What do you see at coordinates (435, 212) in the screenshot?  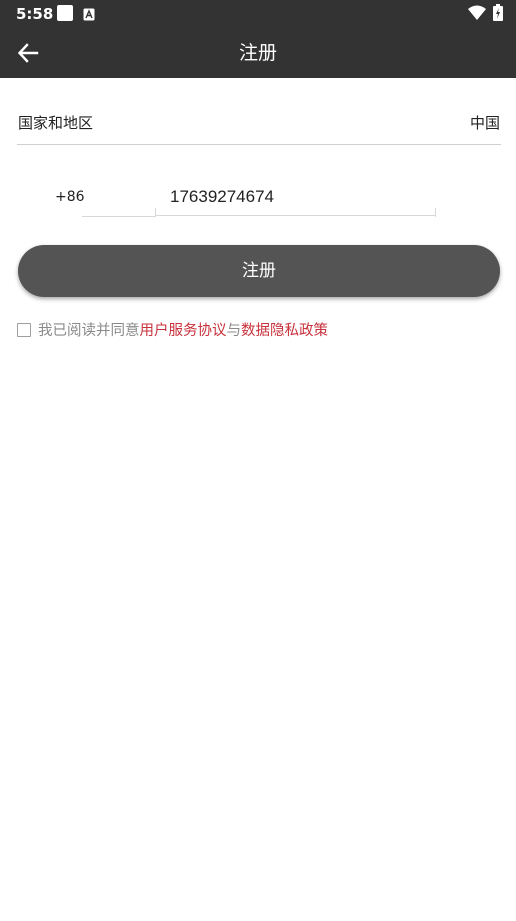 I see `field-divider-right` at bounding box center [435, 212].